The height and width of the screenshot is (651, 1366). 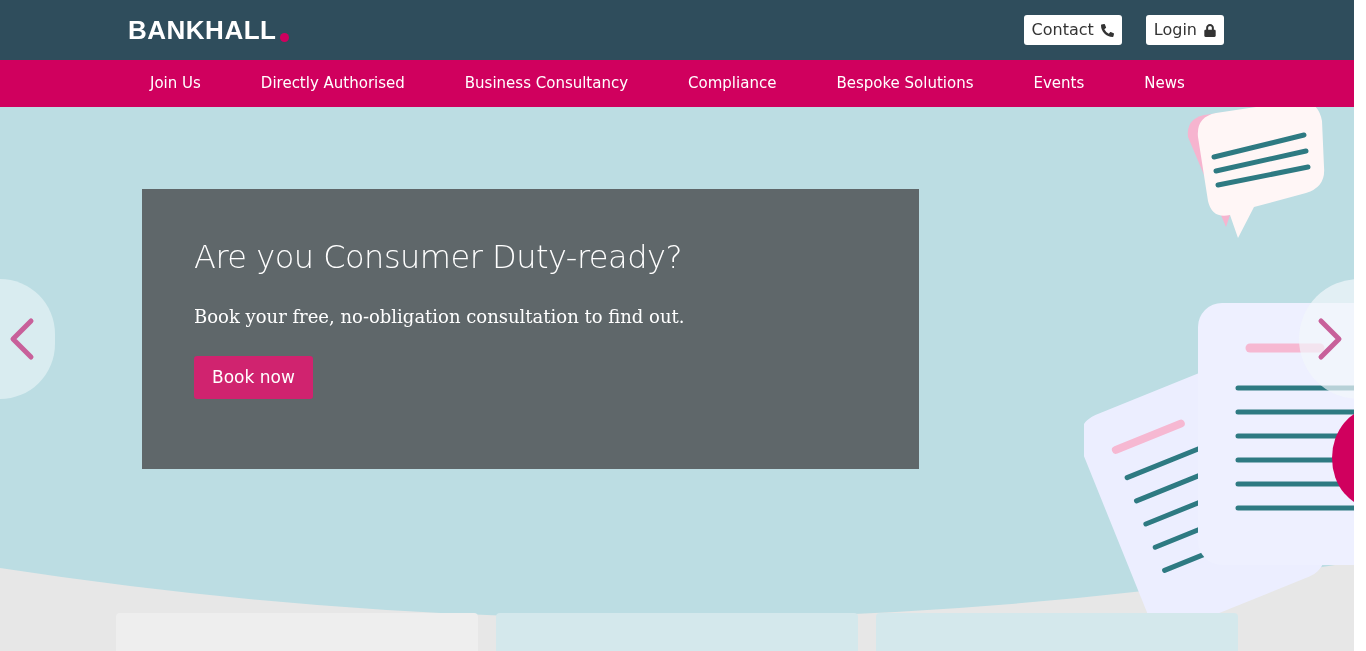 I want to click on nav-link: Join Us, so click(x=175, y=83).